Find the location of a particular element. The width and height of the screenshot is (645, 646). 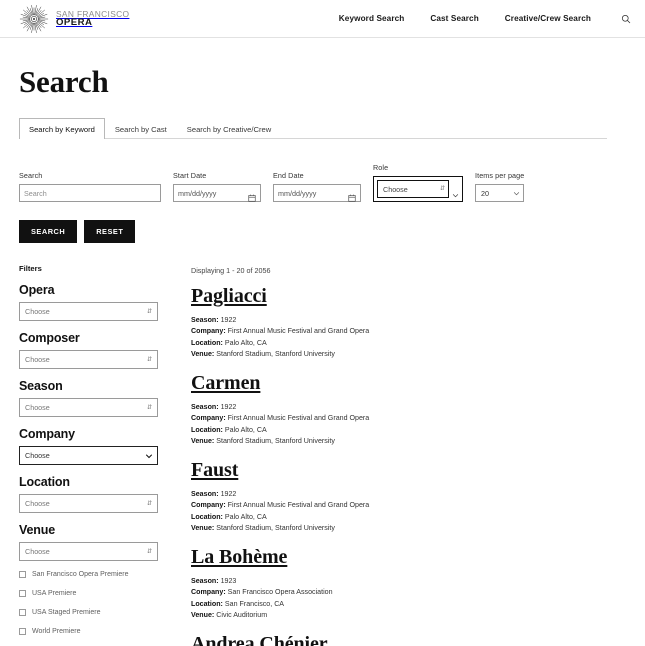

brand-wordmark: SAN FRANCISCO OPERA is located at coordinates (92, 18).